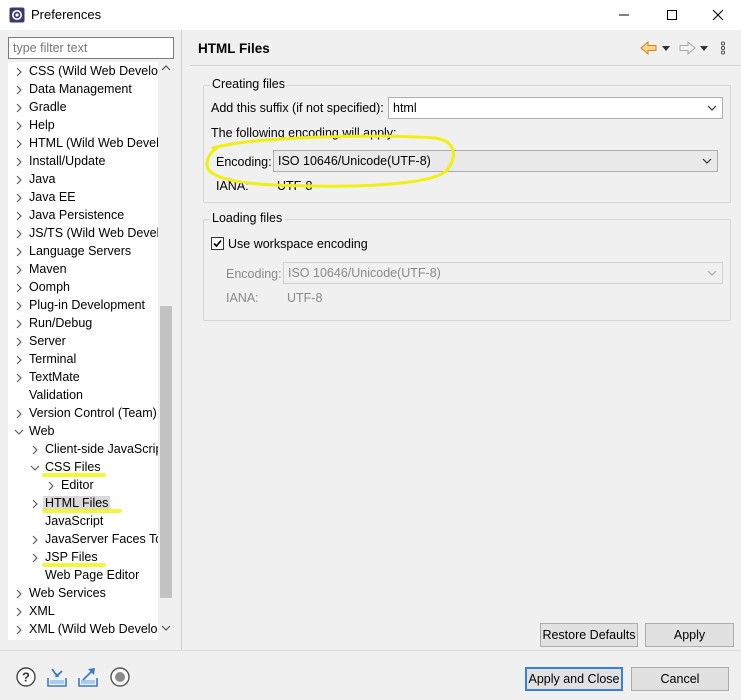 This screenshot has width=741, height=700. Describe the element at coordinates (84, 108) in the screenshot. I see `tree-item: Gradle` at that location.